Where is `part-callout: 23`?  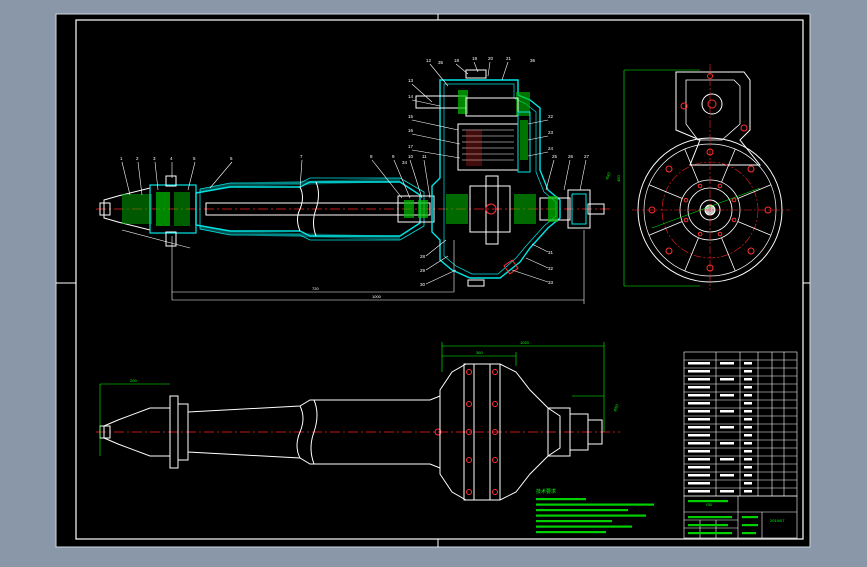 part-callout: 23 is located at coordinates (551, 132).